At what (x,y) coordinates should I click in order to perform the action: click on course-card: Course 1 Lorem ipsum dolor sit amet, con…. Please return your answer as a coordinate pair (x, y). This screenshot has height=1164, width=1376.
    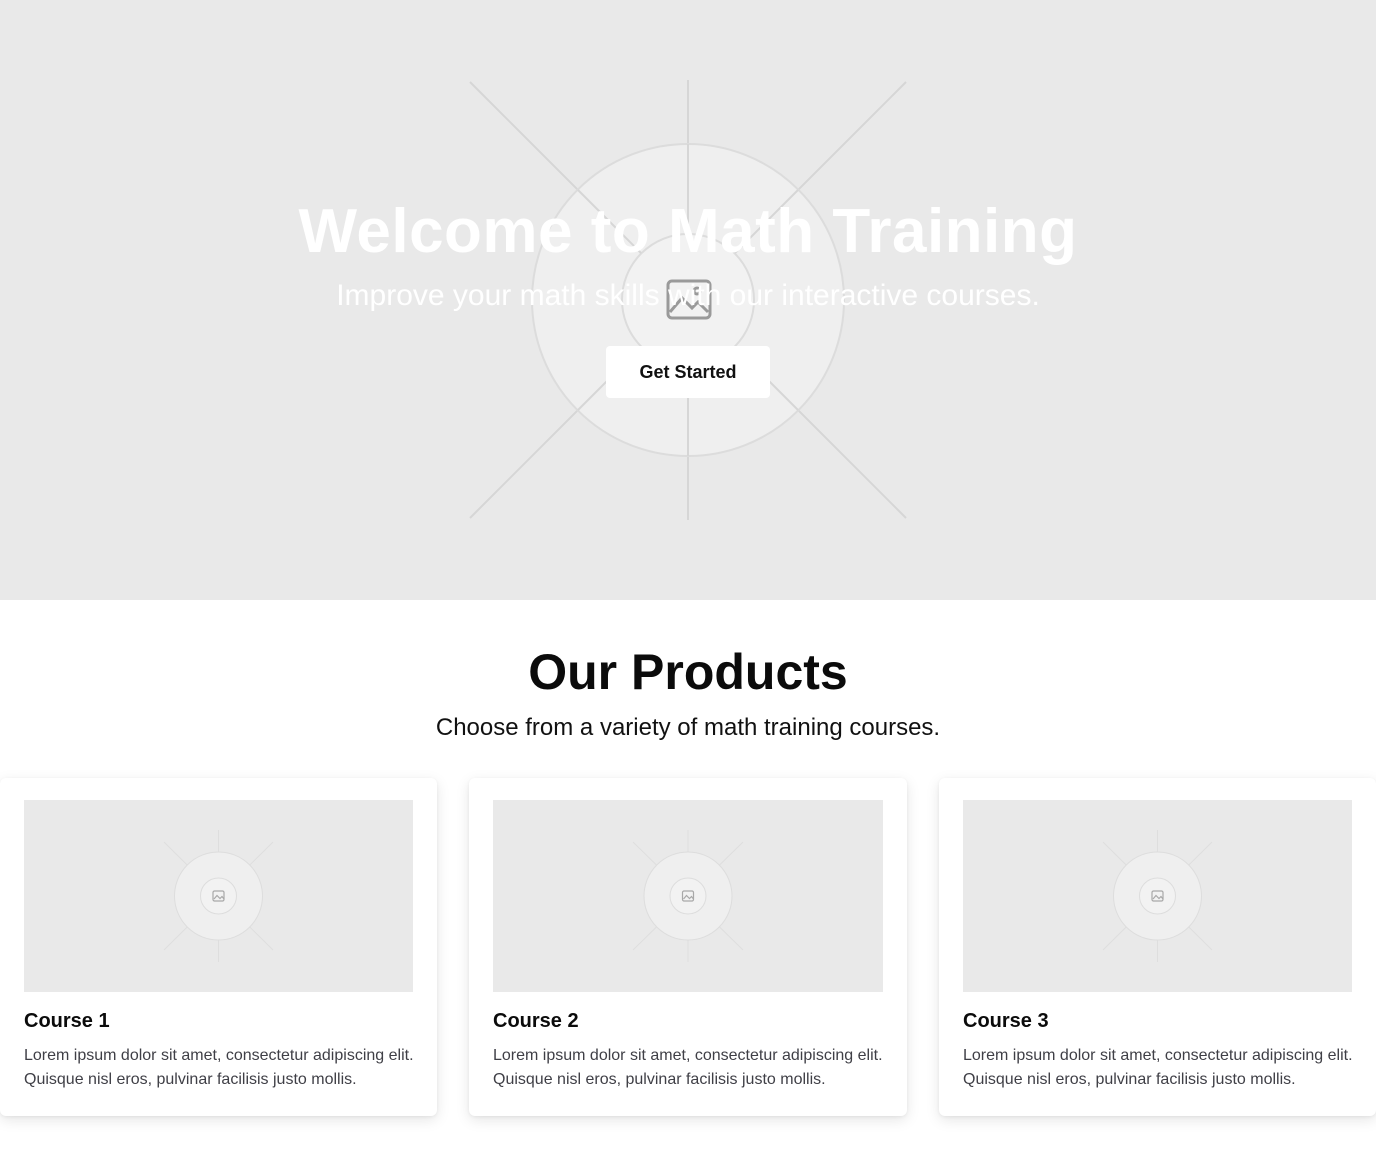
    Looking at the image, I should click on (218, 947).